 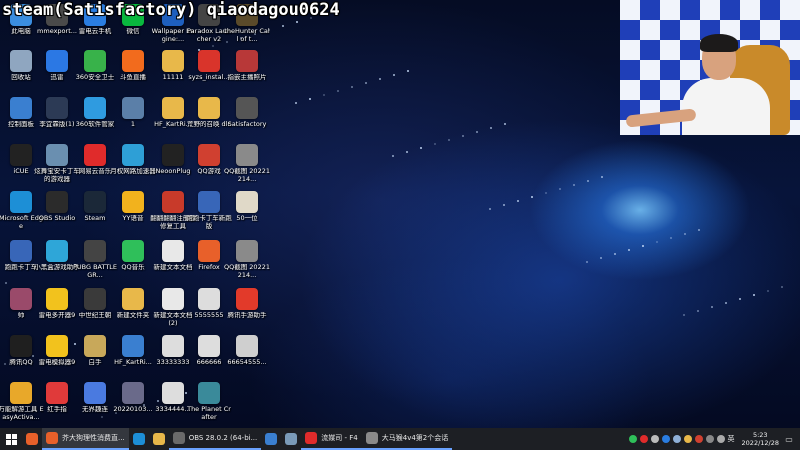 I want to click on netease-music-icon, so click(x=95, y=155).